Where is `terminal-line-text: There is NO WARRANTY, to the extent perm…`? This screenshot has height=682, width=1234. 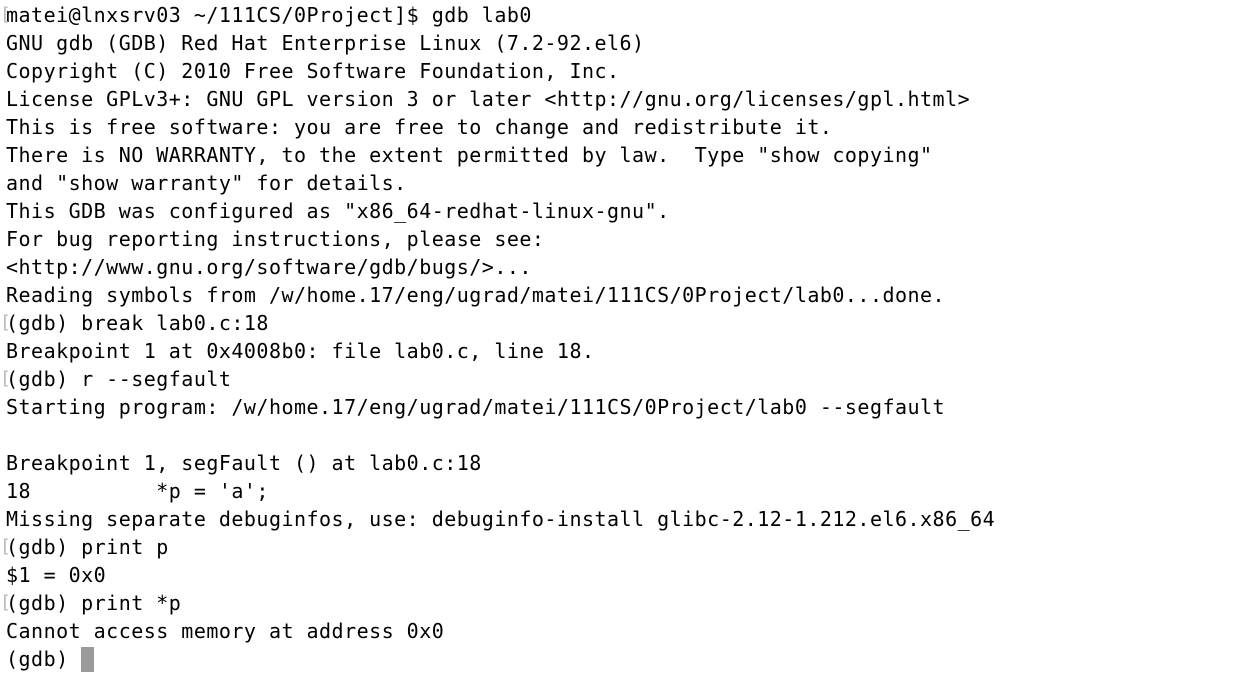
terminal-line-text: There is NO WARRANTY, to the extent perm… is located at coordinates (469, 155).